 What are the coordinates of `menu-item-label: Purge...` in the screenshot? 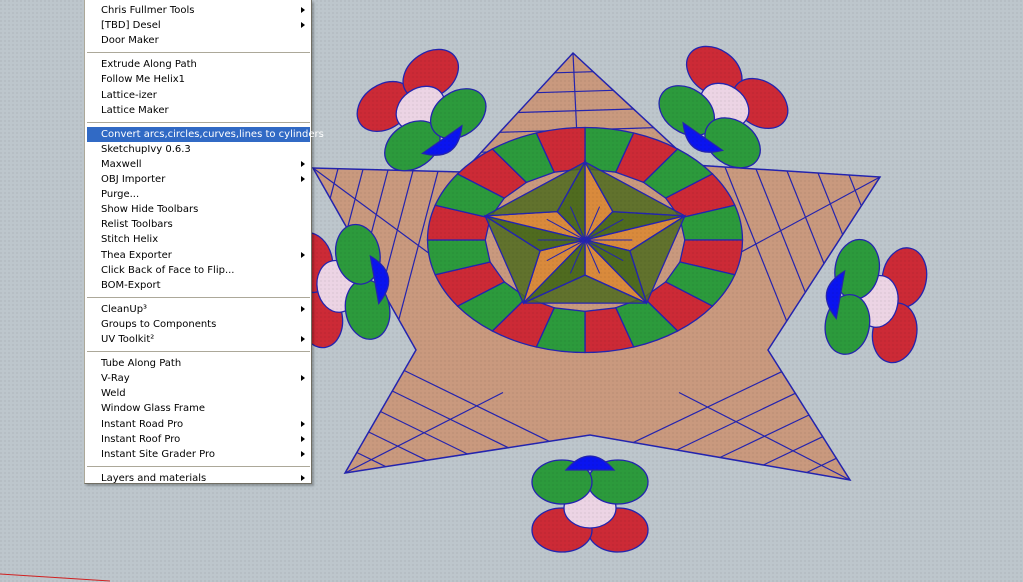 It's located at (120, 195).